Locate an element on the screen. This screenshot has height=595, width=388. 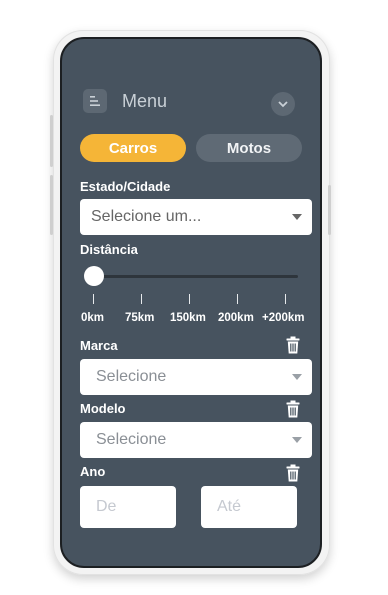
marca-placeholder: Selecione is located at coordinates (131, 376).